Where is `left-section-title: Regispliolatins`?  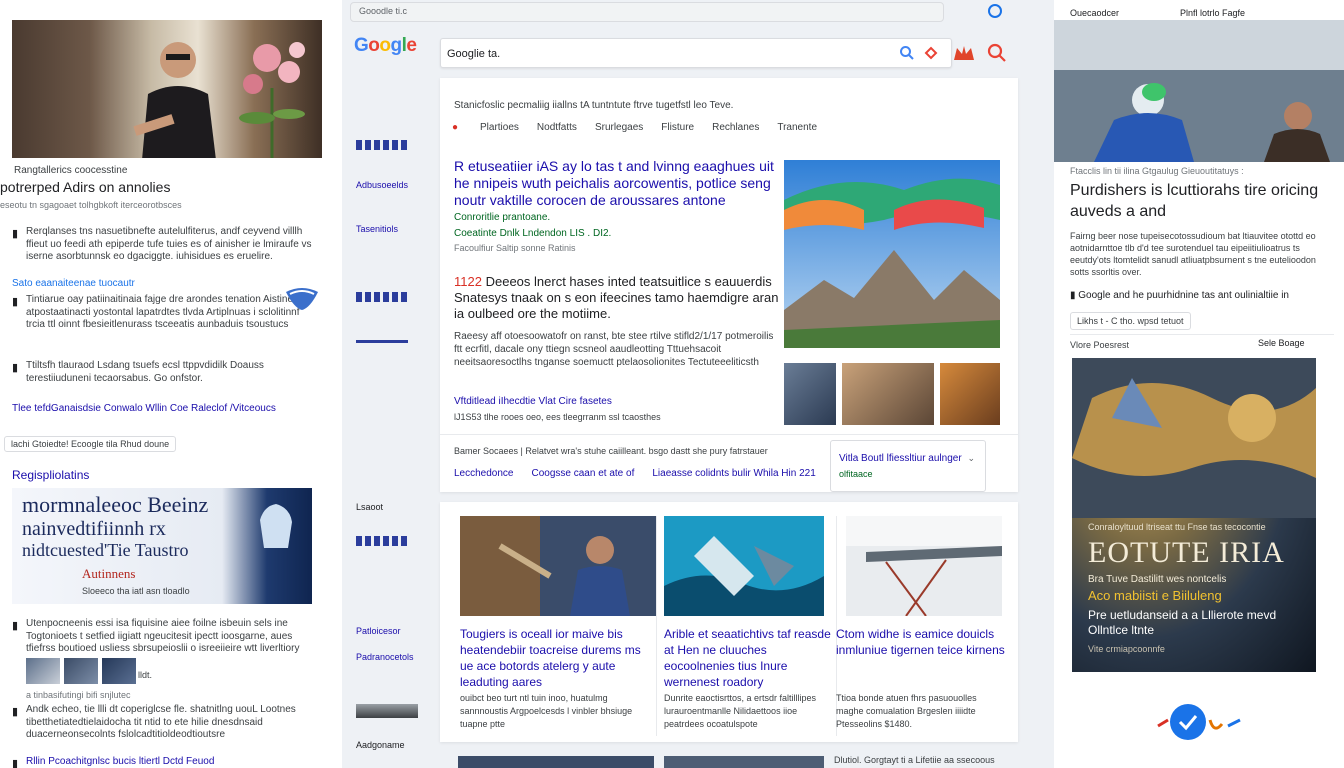
left-section-title: Regispliolatins is located at coordinates (50, 475).